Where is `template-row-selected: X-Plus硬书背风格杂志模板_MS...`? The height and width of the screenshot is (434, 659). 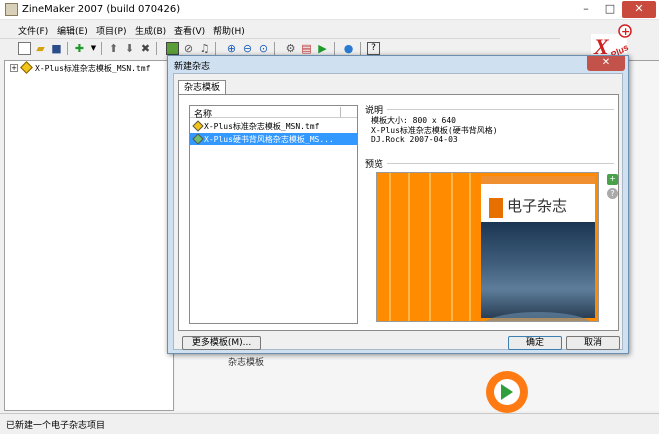
template-row-selected: X-Plus硬书背风格杂志模板_MS... is located at coordinates (273, 139).